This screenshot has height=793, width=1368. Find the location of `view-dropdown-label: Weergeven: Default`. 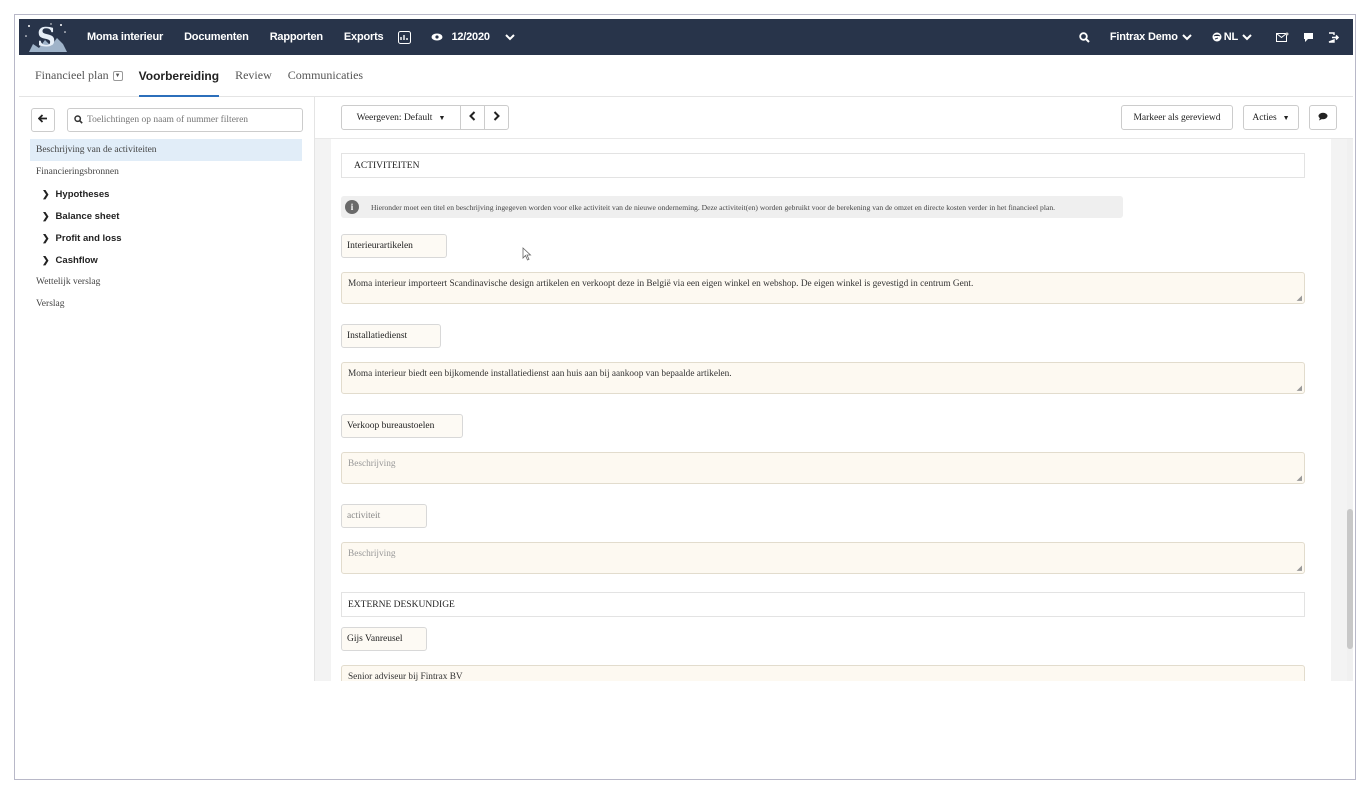

view-dropdown-label: Weergeven: Default is located at coordinates (394, 117).